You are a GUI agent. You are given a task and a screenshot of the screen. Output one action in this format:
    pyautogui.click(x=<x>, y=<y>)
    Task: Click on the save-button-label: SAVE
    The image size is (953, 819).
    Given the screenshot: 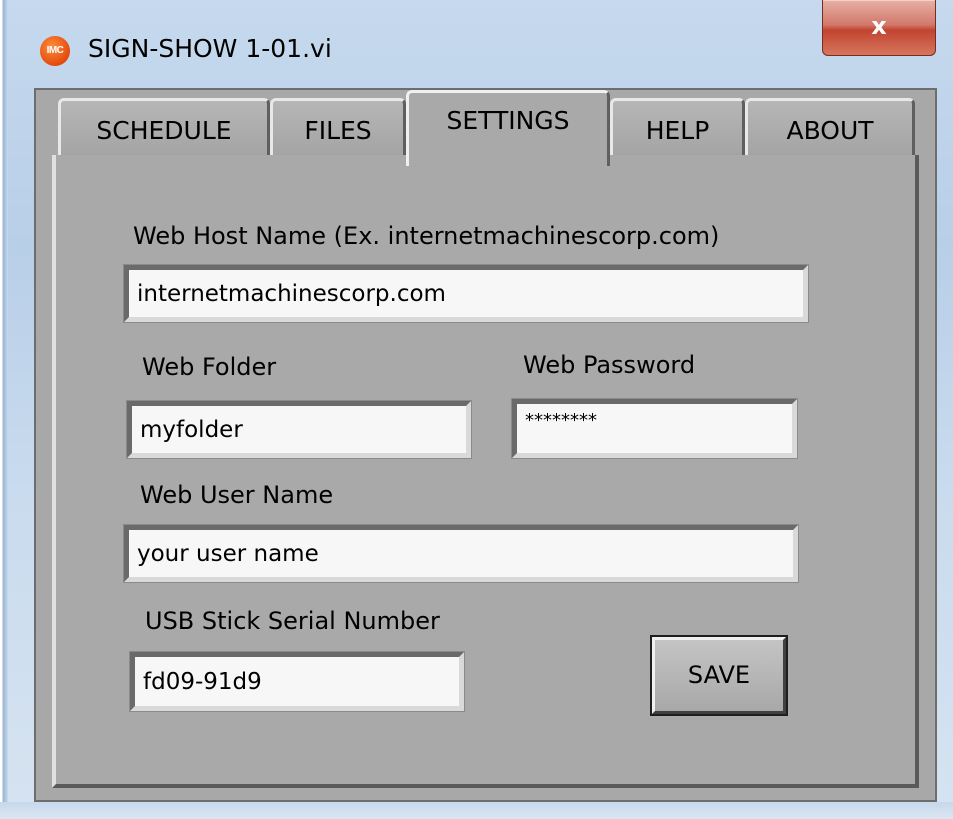 What is the action you would take?
    pyautogui.click(x=719, y=675)
    